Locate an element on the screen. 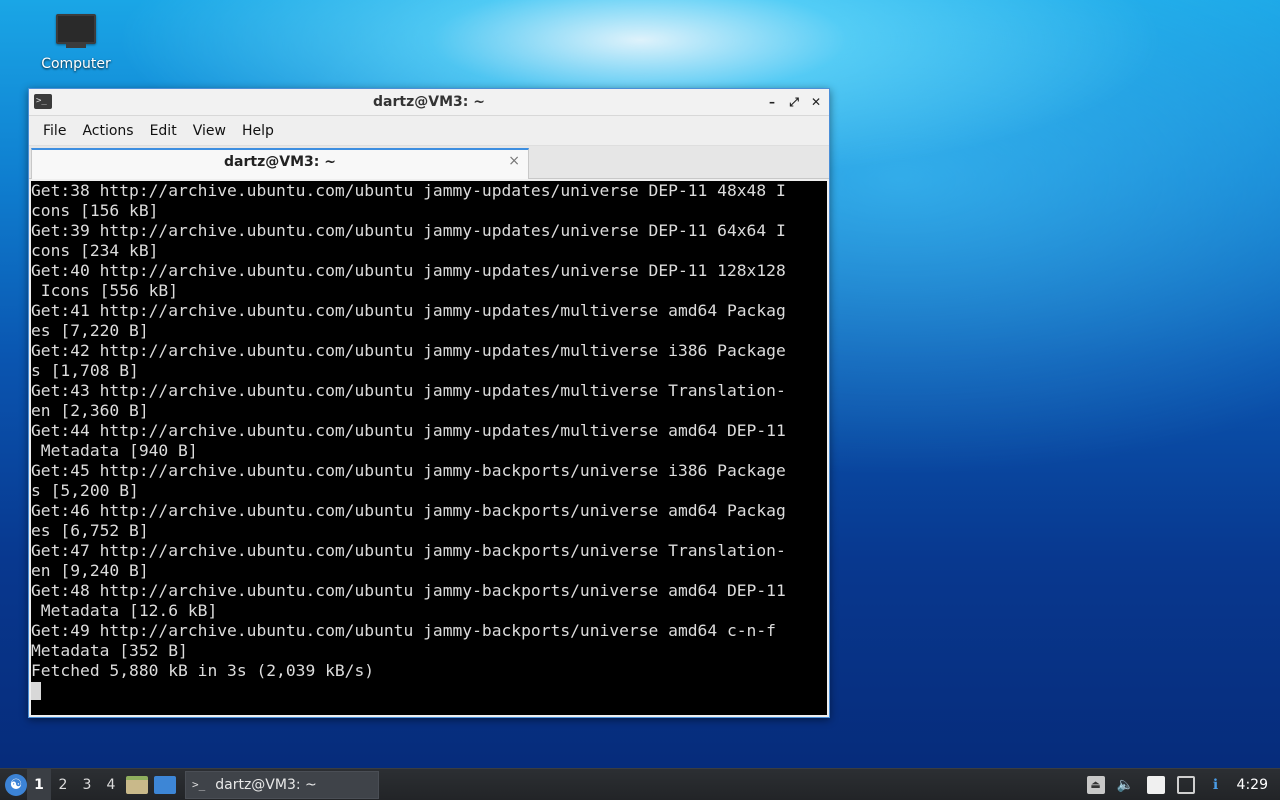 The image size is (1280, 800). maximize-button: ⤢ is located at coordinates (794, 102).